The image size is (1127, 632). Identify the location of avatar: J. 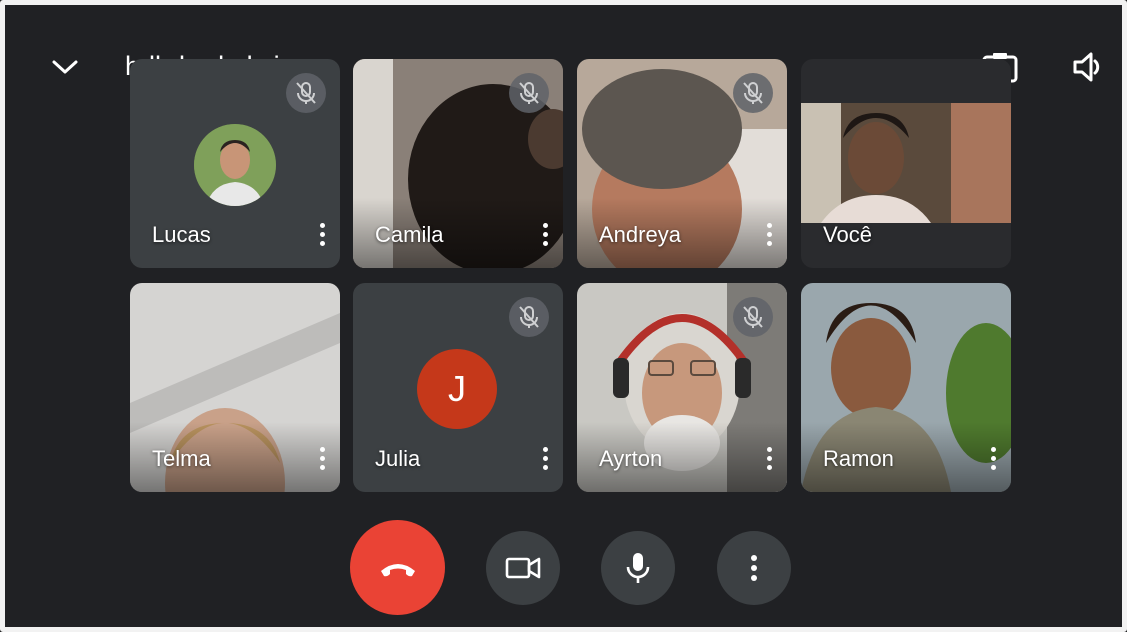
(457, 389).